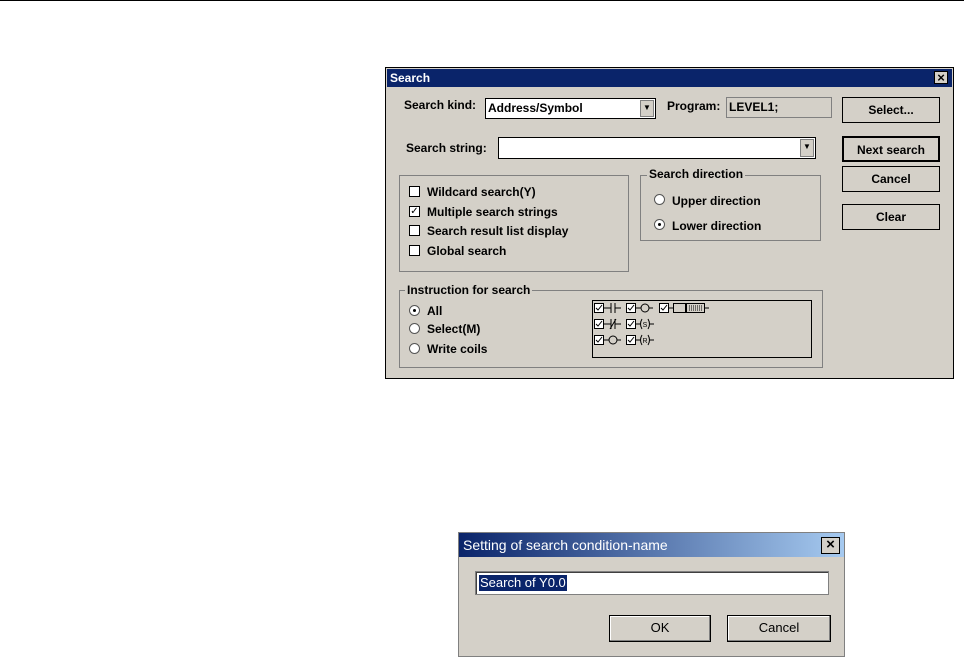 The image size is (964, 659). I want to click on search-kind-value: Address/Symbol, so click(535, 108).